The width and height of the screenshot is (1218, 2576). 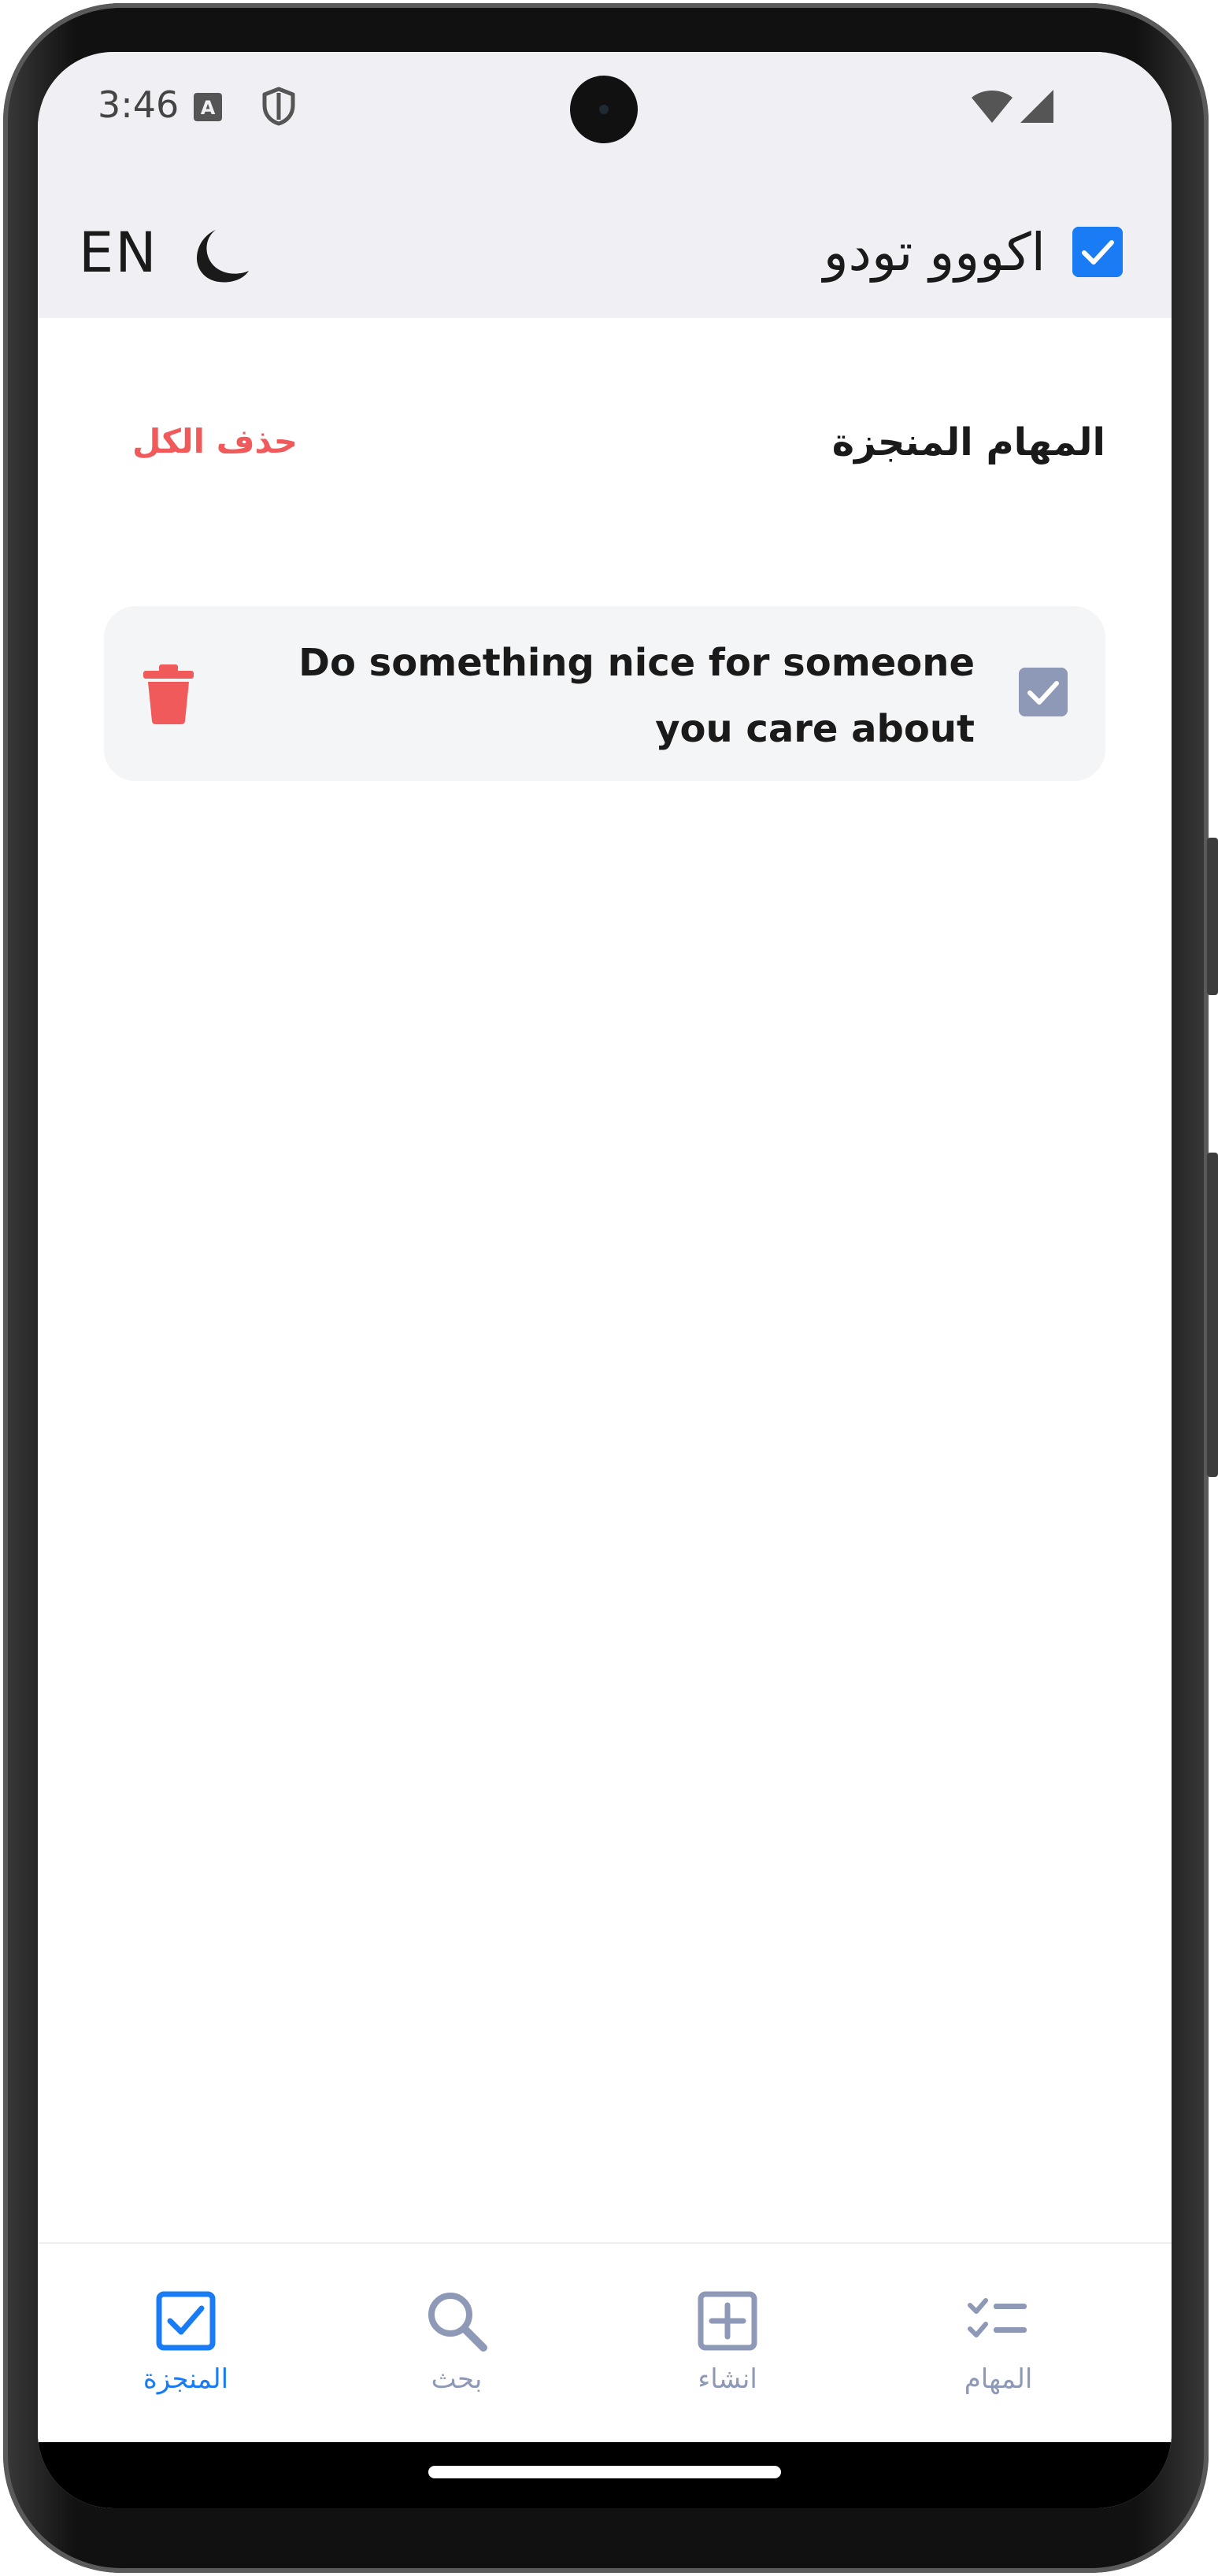 What do you see at coordinates (118, 252) in the screenshot?
I see `language-toggle-button: EN` at bounding box center [118, 252].